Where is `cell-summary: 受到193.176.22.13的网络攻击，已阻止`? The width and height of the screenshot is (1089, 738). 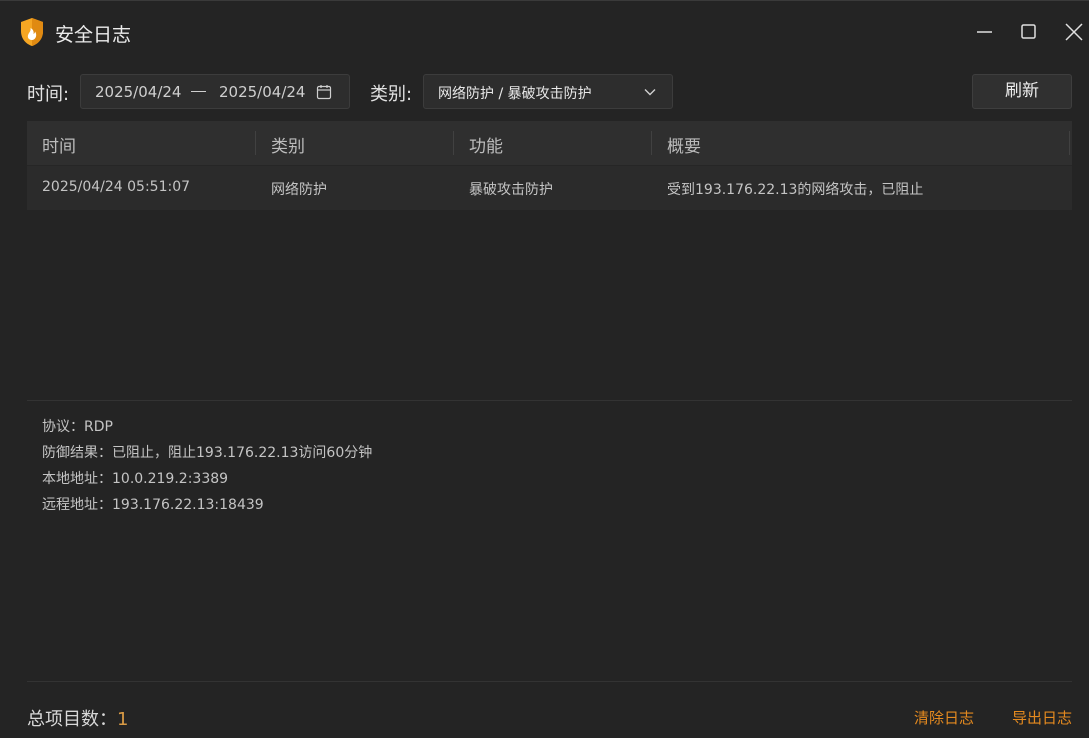
cell-summary: 受到193.176.22.13的网络攻击，已阻止 is located at coordinates (795, 190).